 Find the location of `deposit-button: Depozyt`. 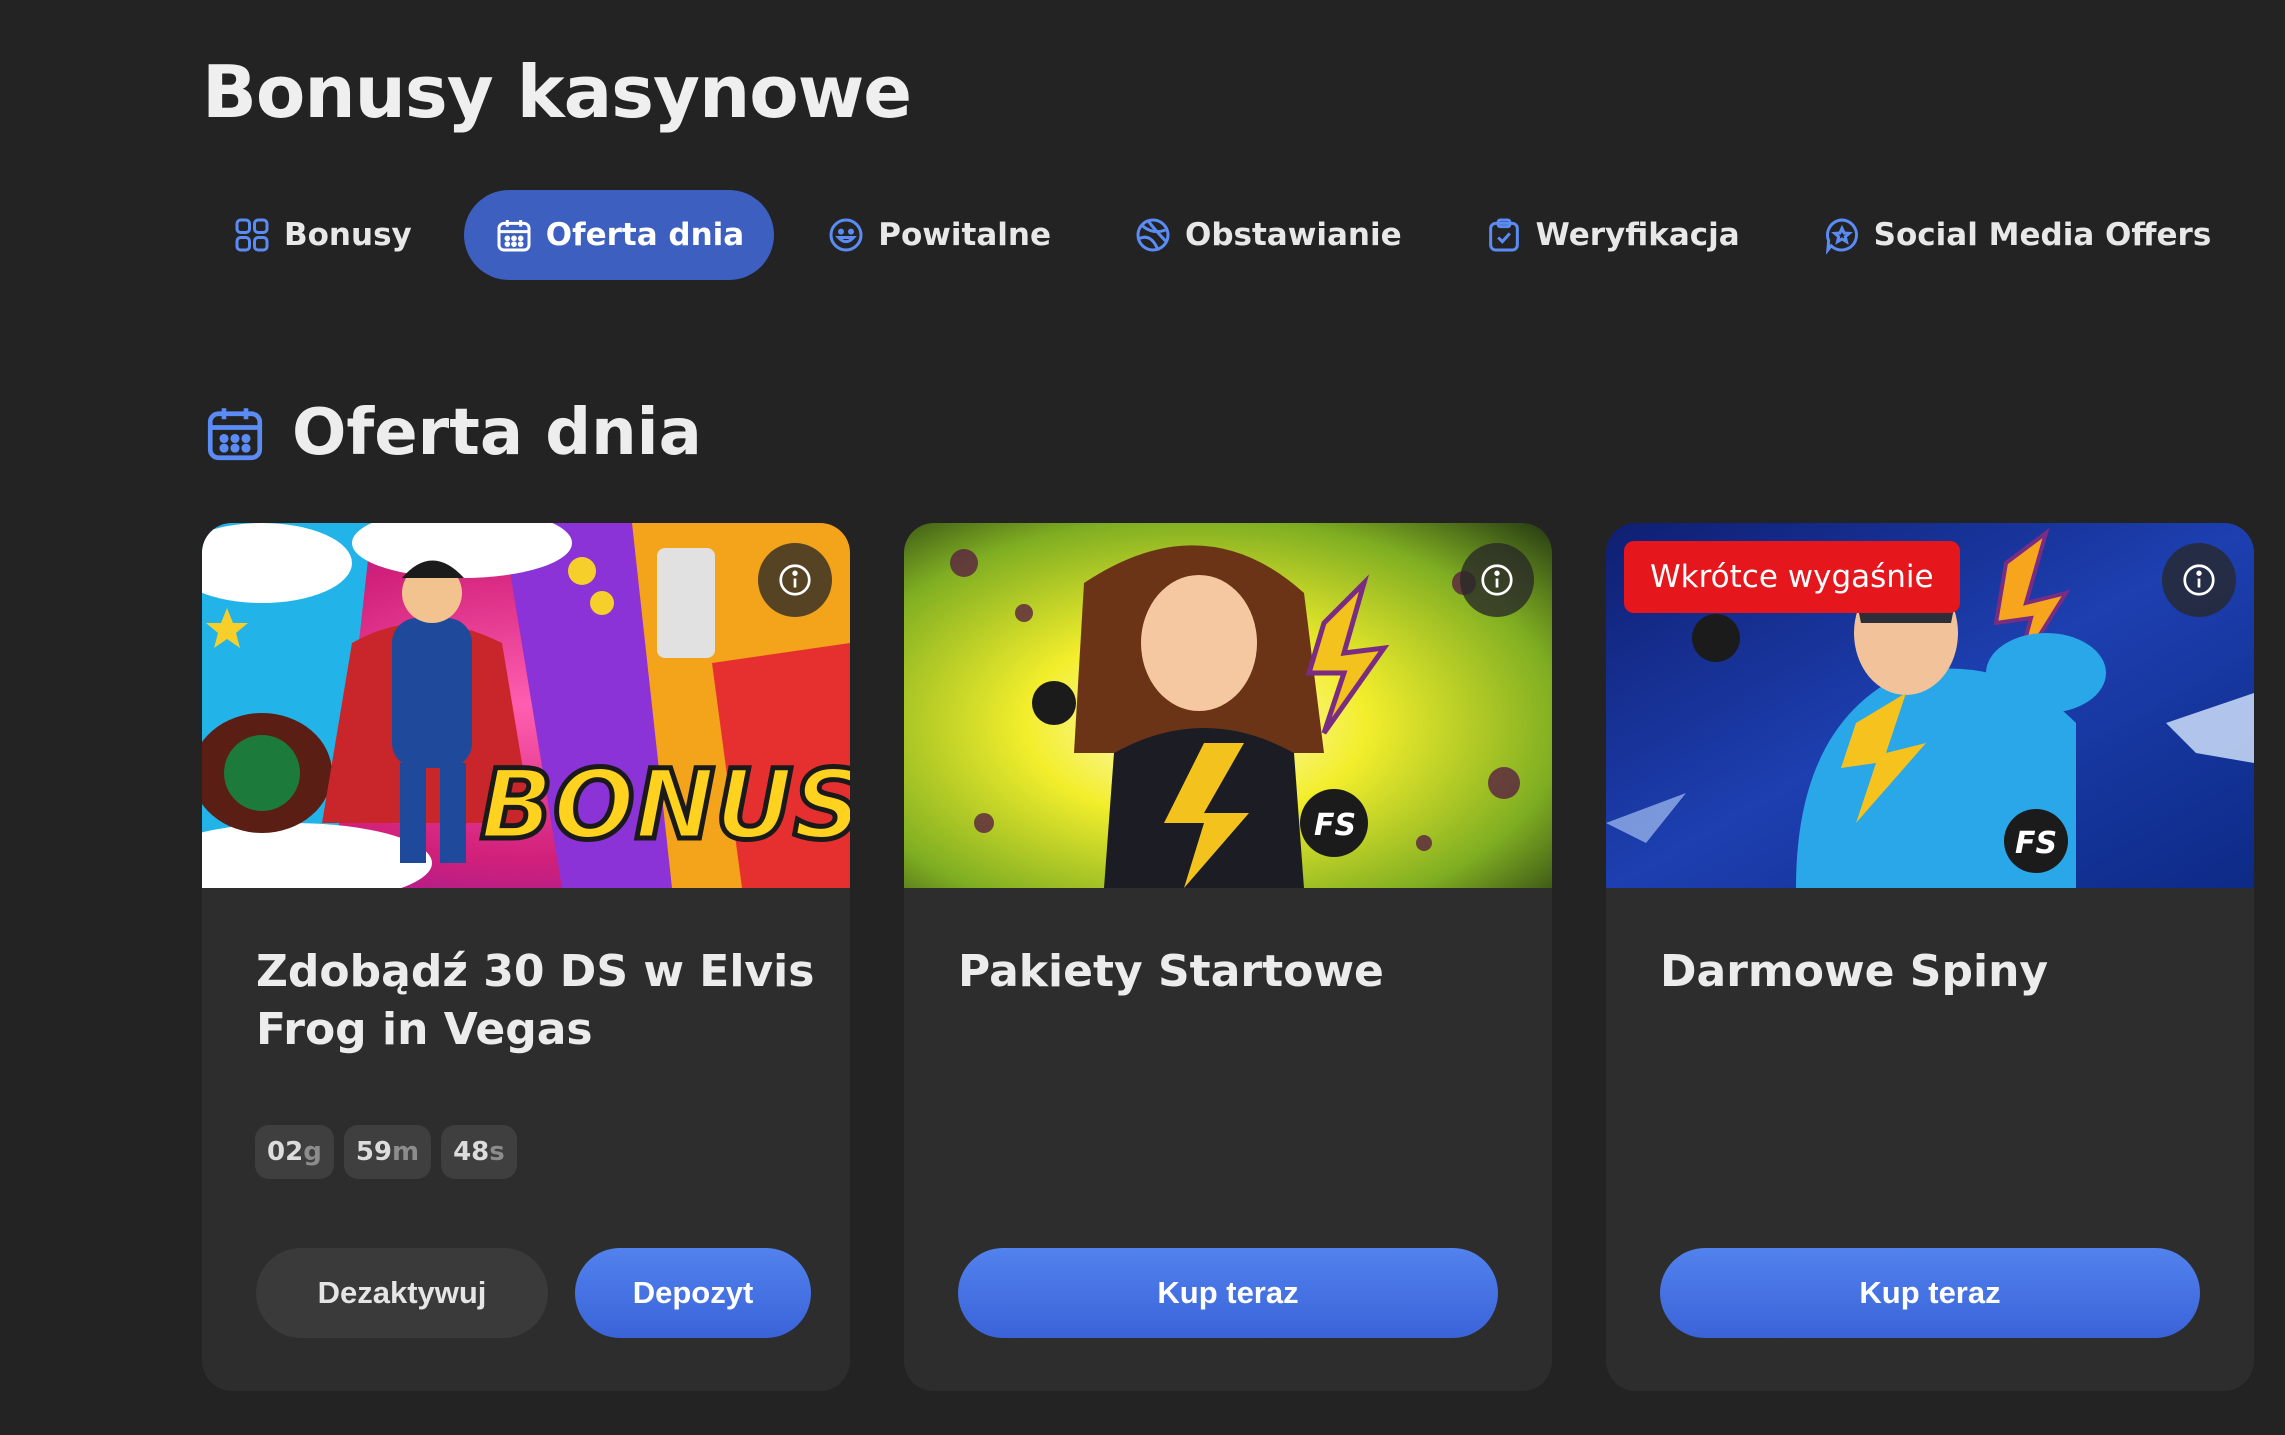

deposit-button: Depozyt is located at coordinates (693, 1293).